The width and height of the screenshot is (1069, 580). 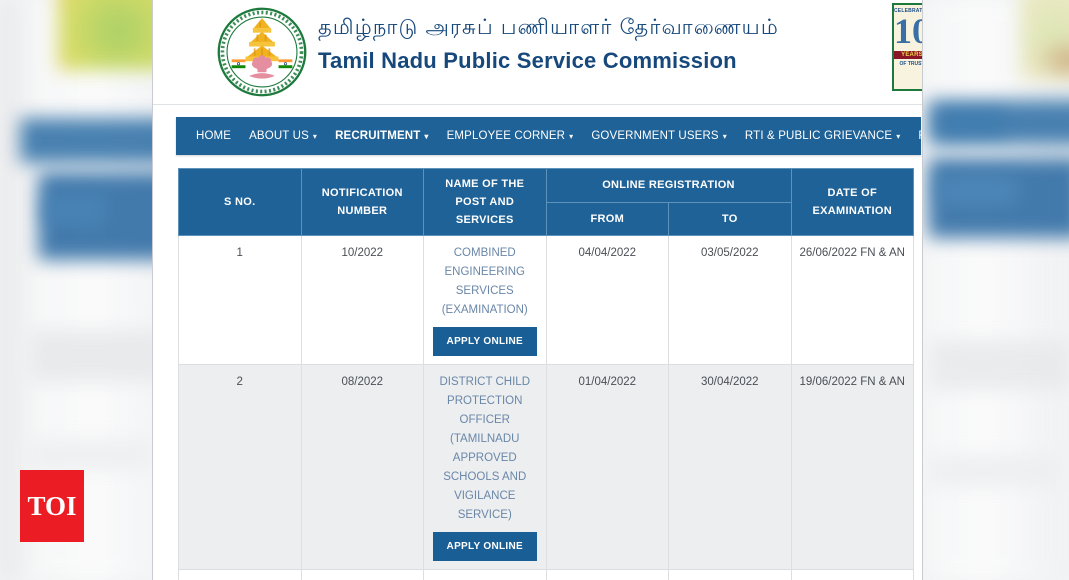 I want to click on col-header-to: TO, so click(x=730, y=218).